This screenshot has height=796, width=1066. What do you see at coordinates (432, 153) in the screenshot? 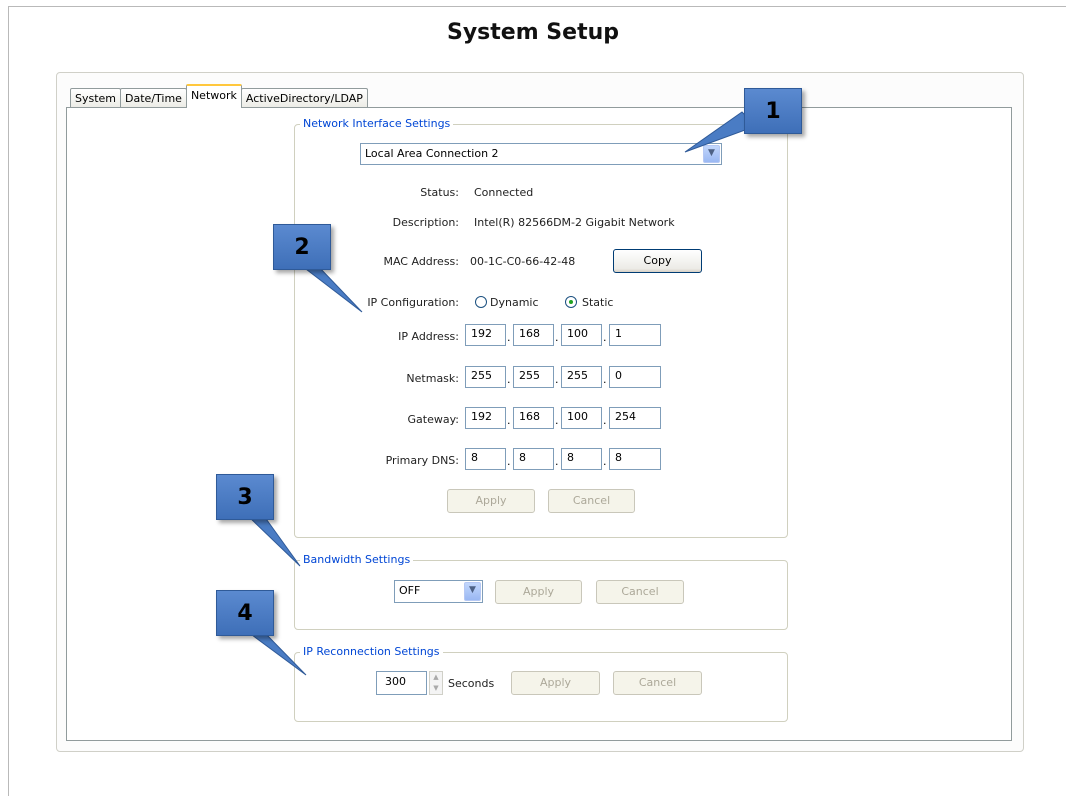
I see `interface-select-value: Local Area Connection 2` at bounding box center [432, 153].